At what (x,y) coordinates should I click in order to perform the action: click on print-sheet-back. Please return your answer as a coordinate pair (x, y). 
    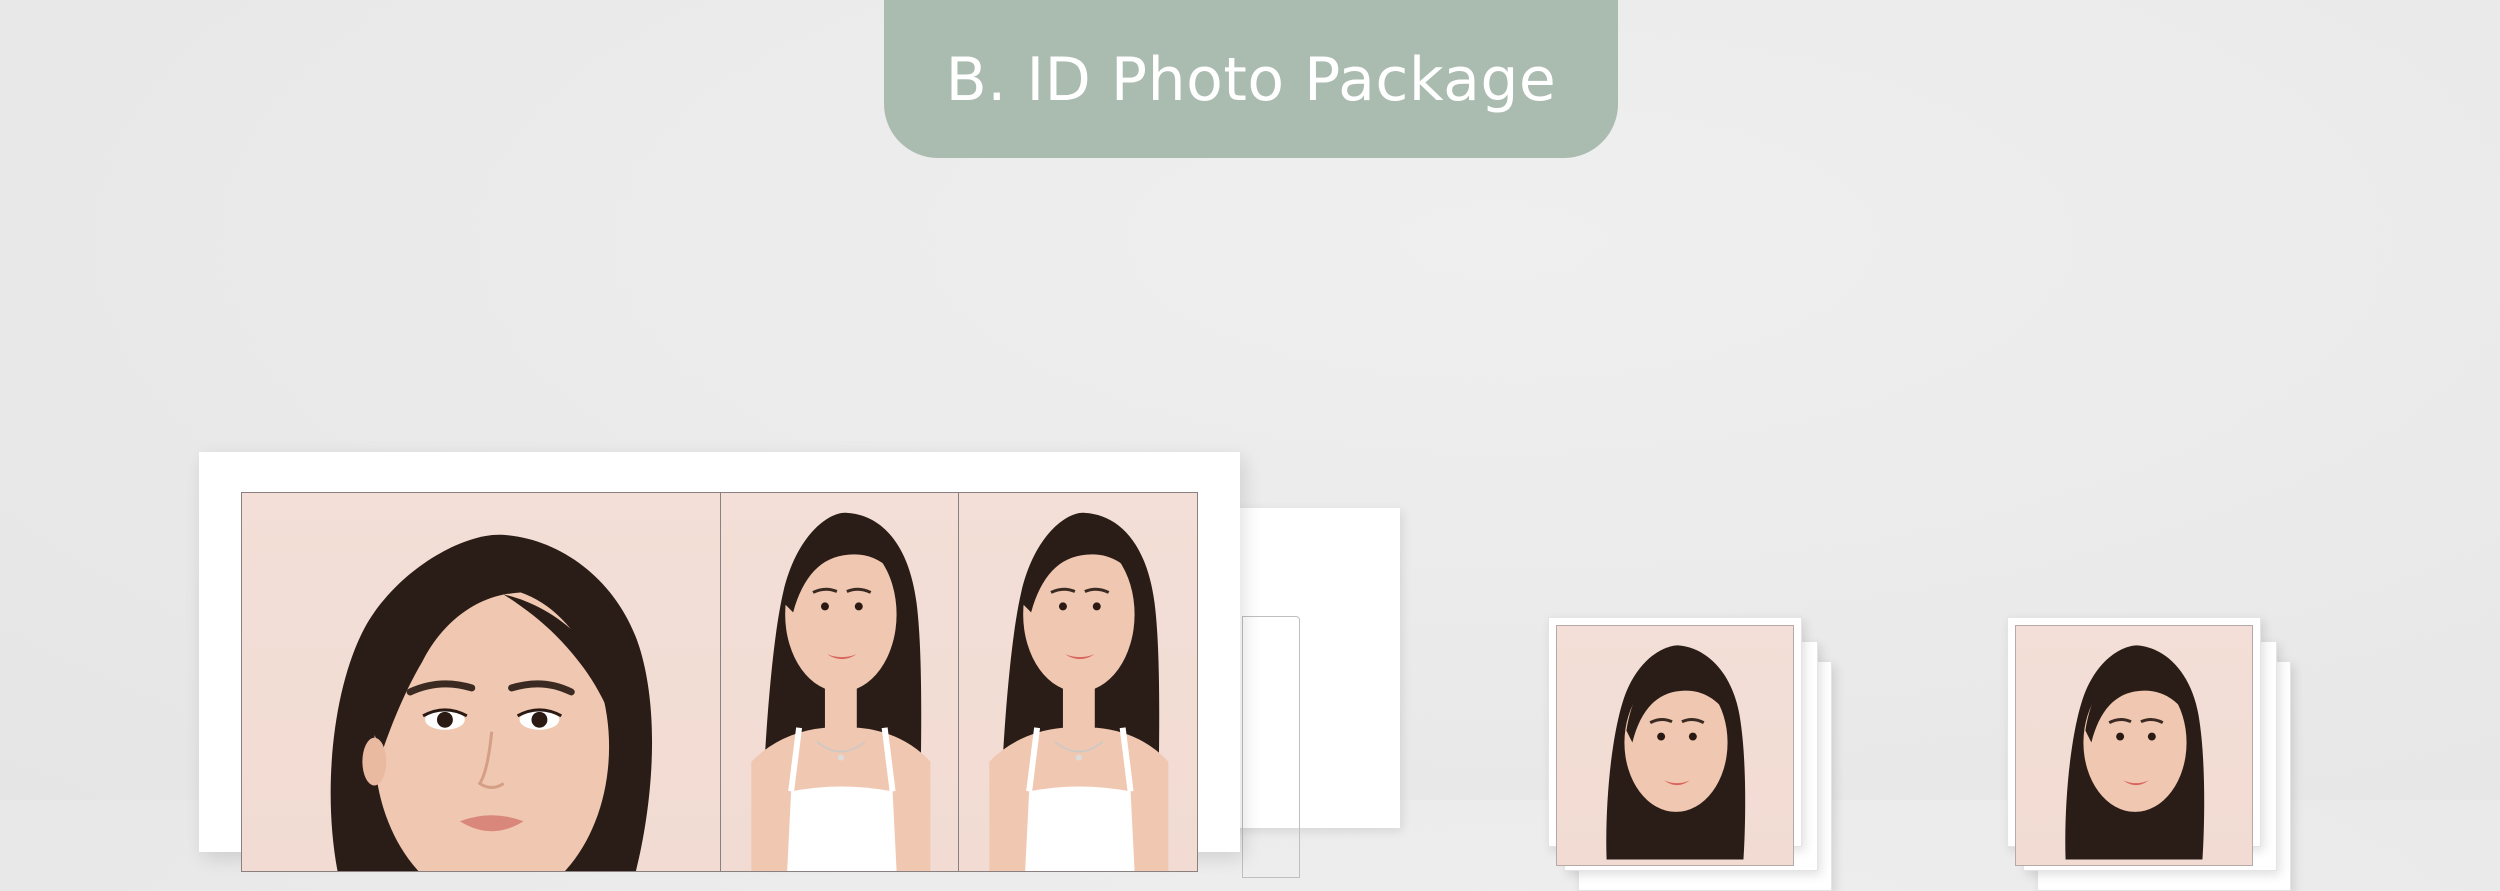
    Looking at the image, I should click on (1310, 693).